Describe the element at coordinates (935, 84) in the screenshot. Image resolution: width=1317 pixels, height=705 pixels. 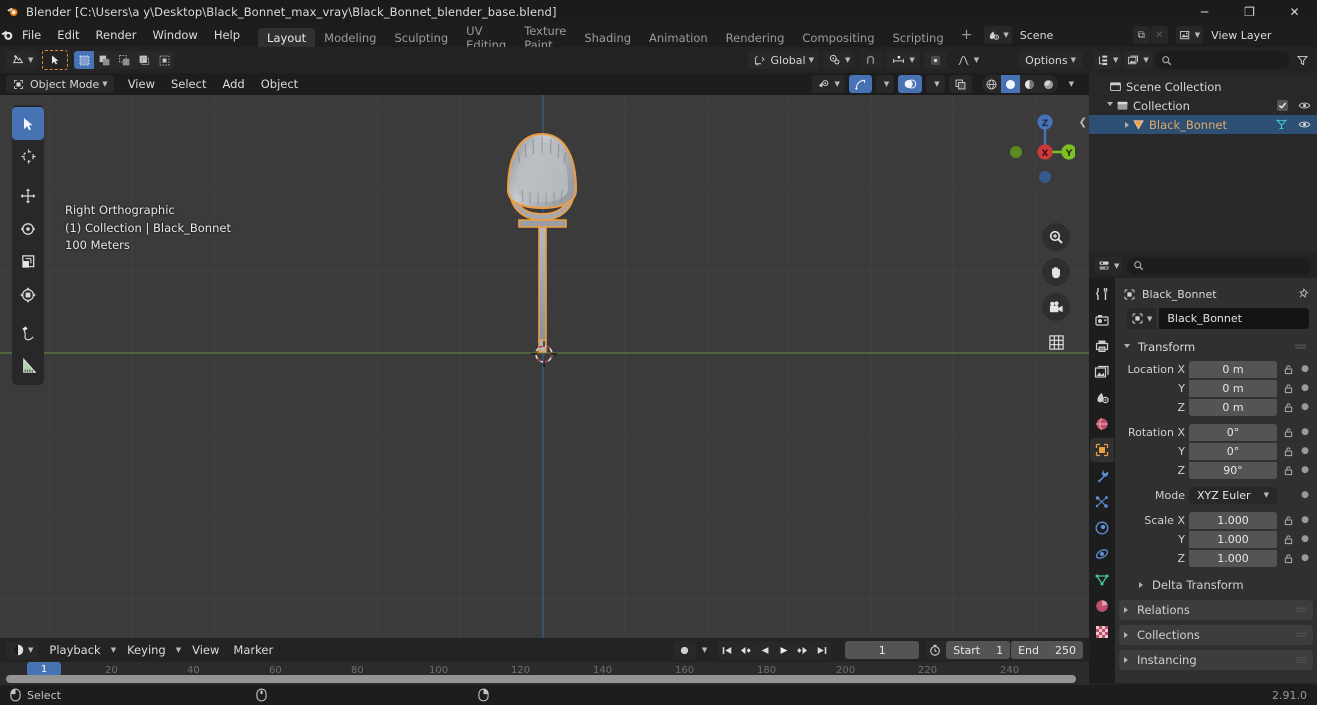
I see `overlays-options-button: ▼` at that location.